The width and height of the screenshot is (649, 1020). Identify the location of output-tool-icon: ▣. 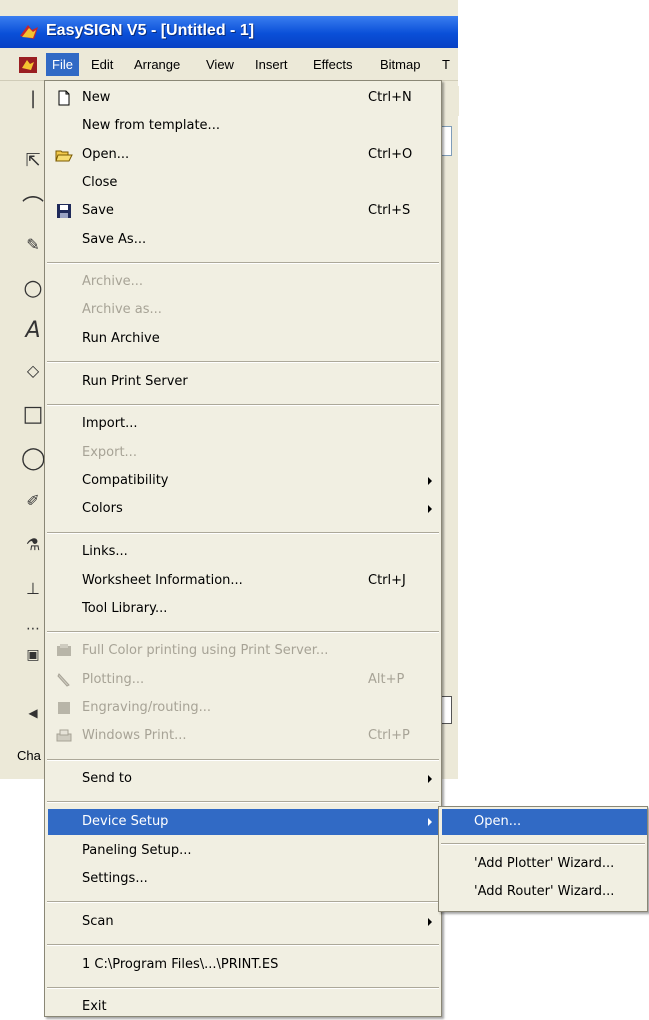
(33, 655).